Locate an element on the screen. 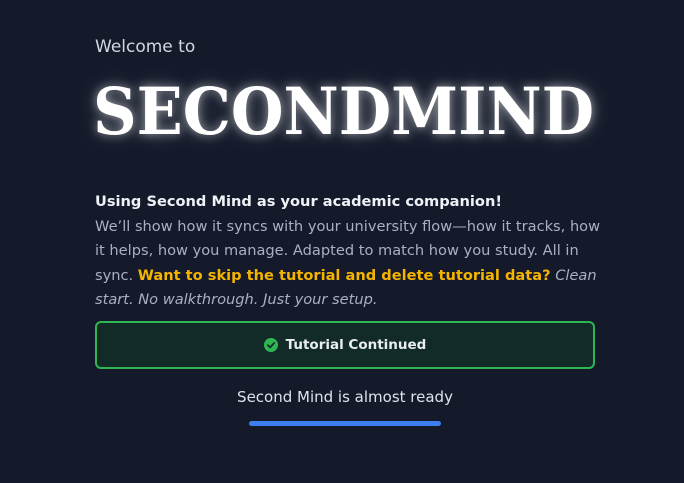 Image resolution: width=684 pixels, height=483 pixels. welcome-intro: Welcome to is located at coordinates (145, 47).